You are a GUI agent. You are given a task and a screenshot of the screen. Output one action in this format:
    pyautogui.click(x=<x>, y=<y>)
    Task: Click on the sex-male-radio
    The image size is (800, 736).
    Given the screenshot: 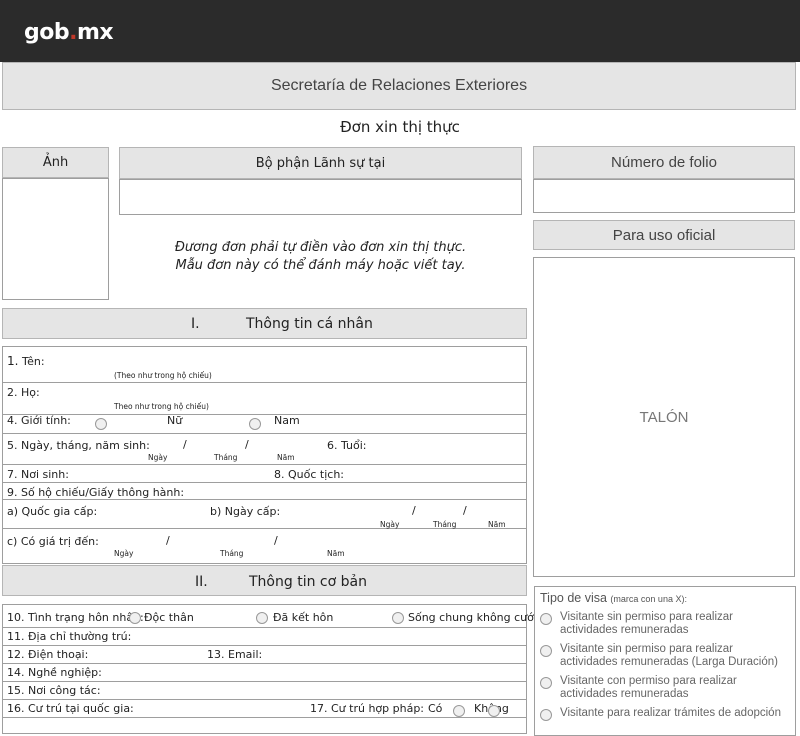 What is the action you would take?
    pyautogui.click(x=255, y=424)
    